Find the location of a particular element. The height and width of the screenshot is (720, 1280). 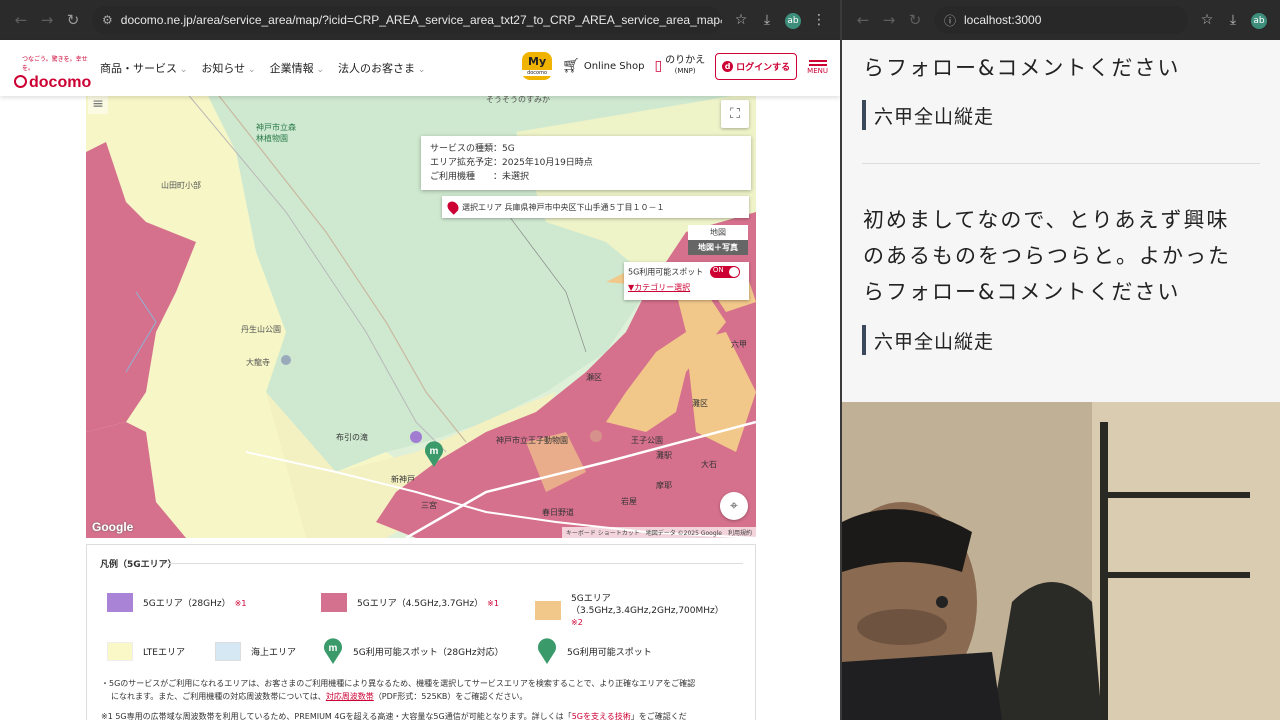

map-label: 大龍寺 is located at coordinates (258, 362).